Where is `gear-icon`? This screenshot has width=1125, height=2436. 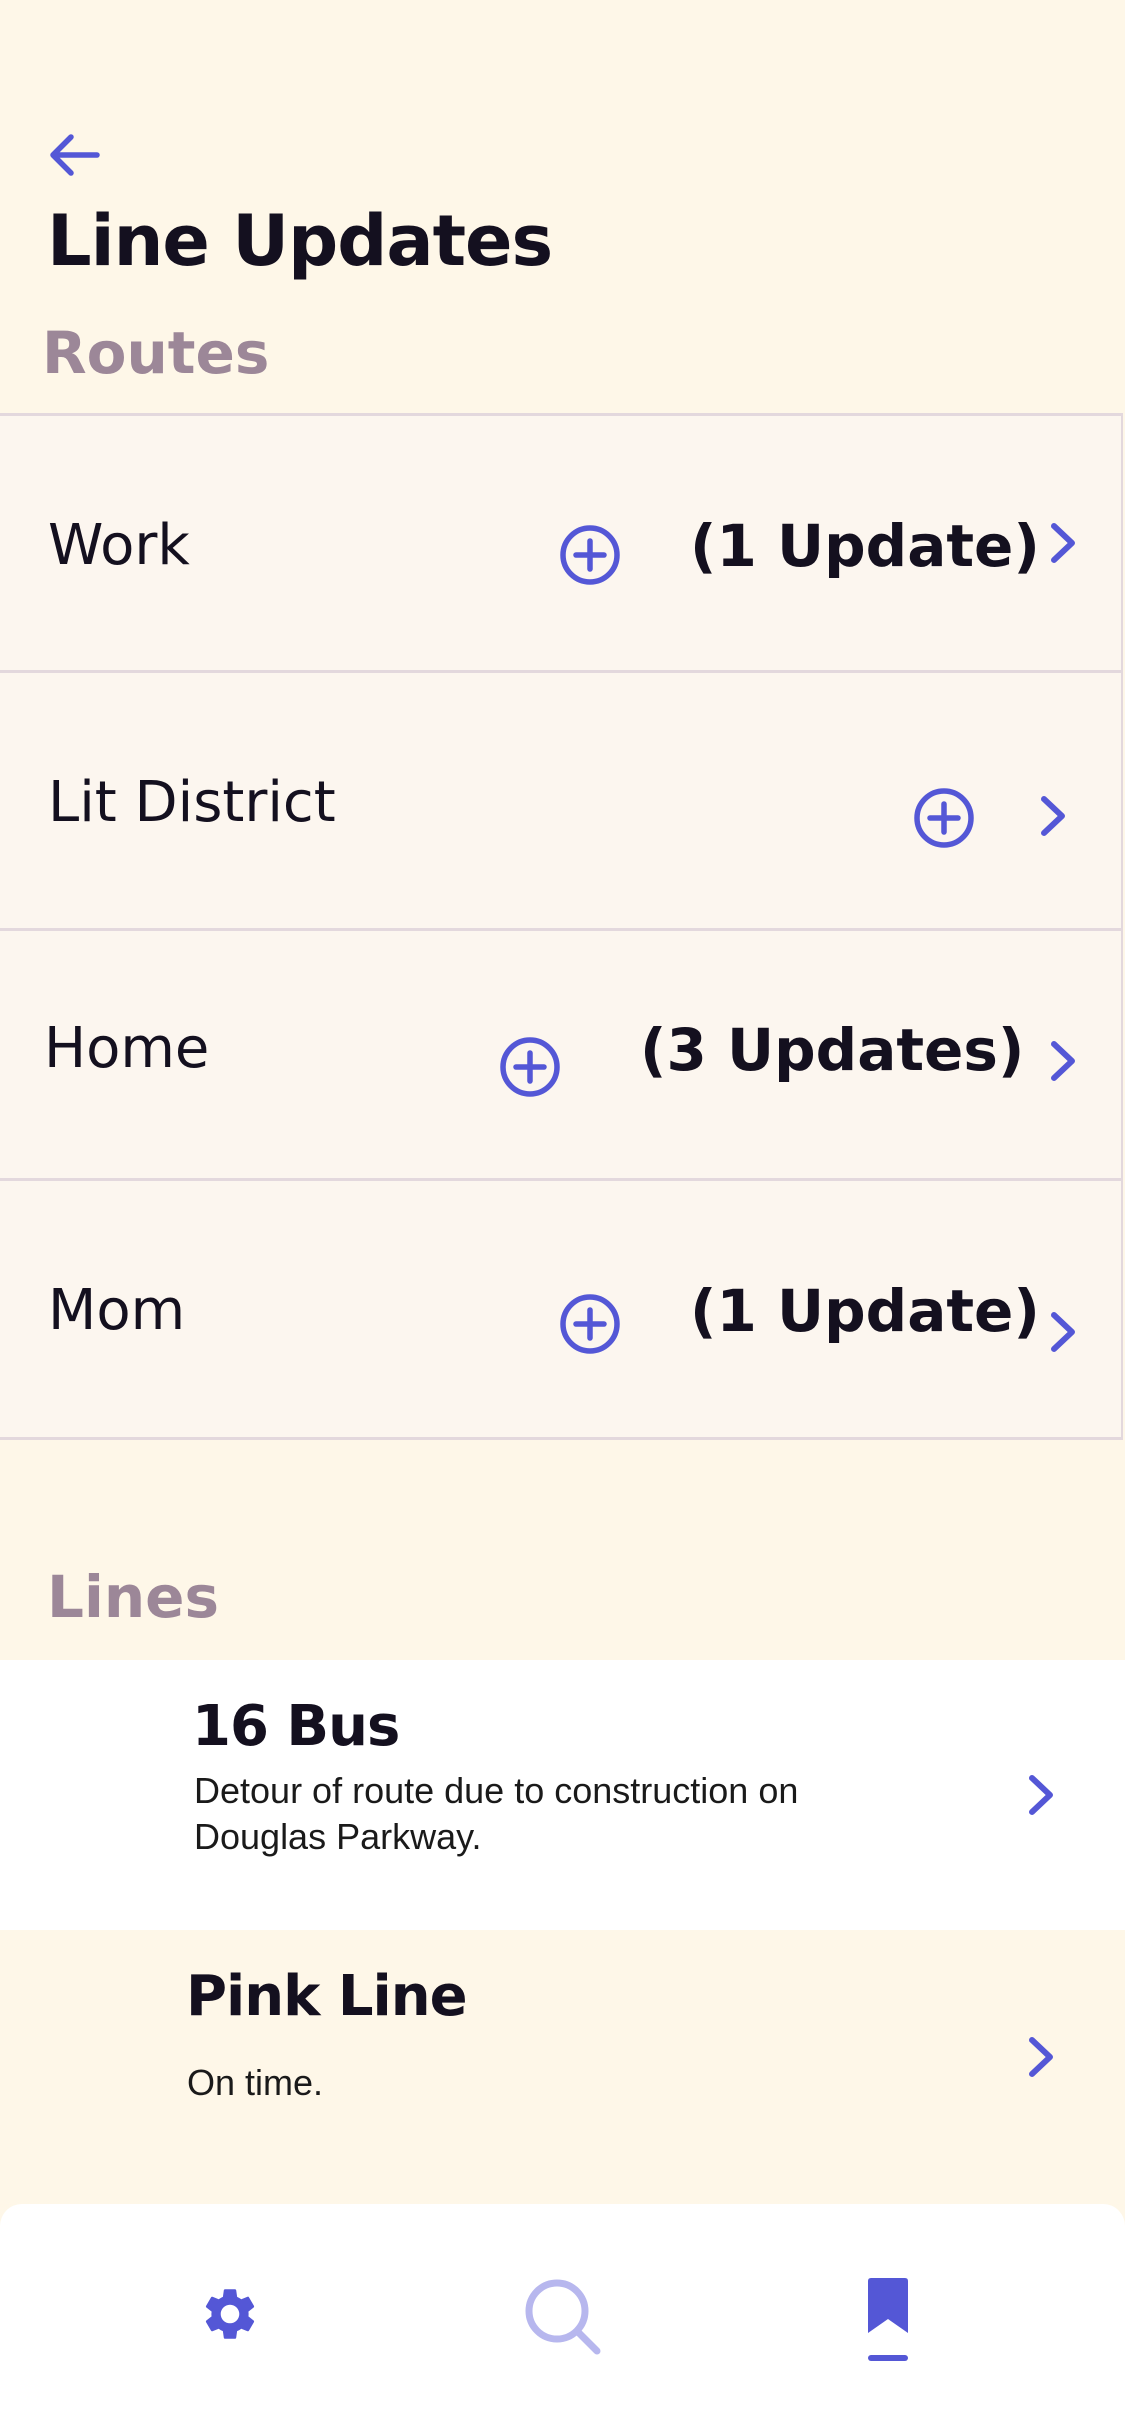 gear-icon is located at coordinates (230, 2314).